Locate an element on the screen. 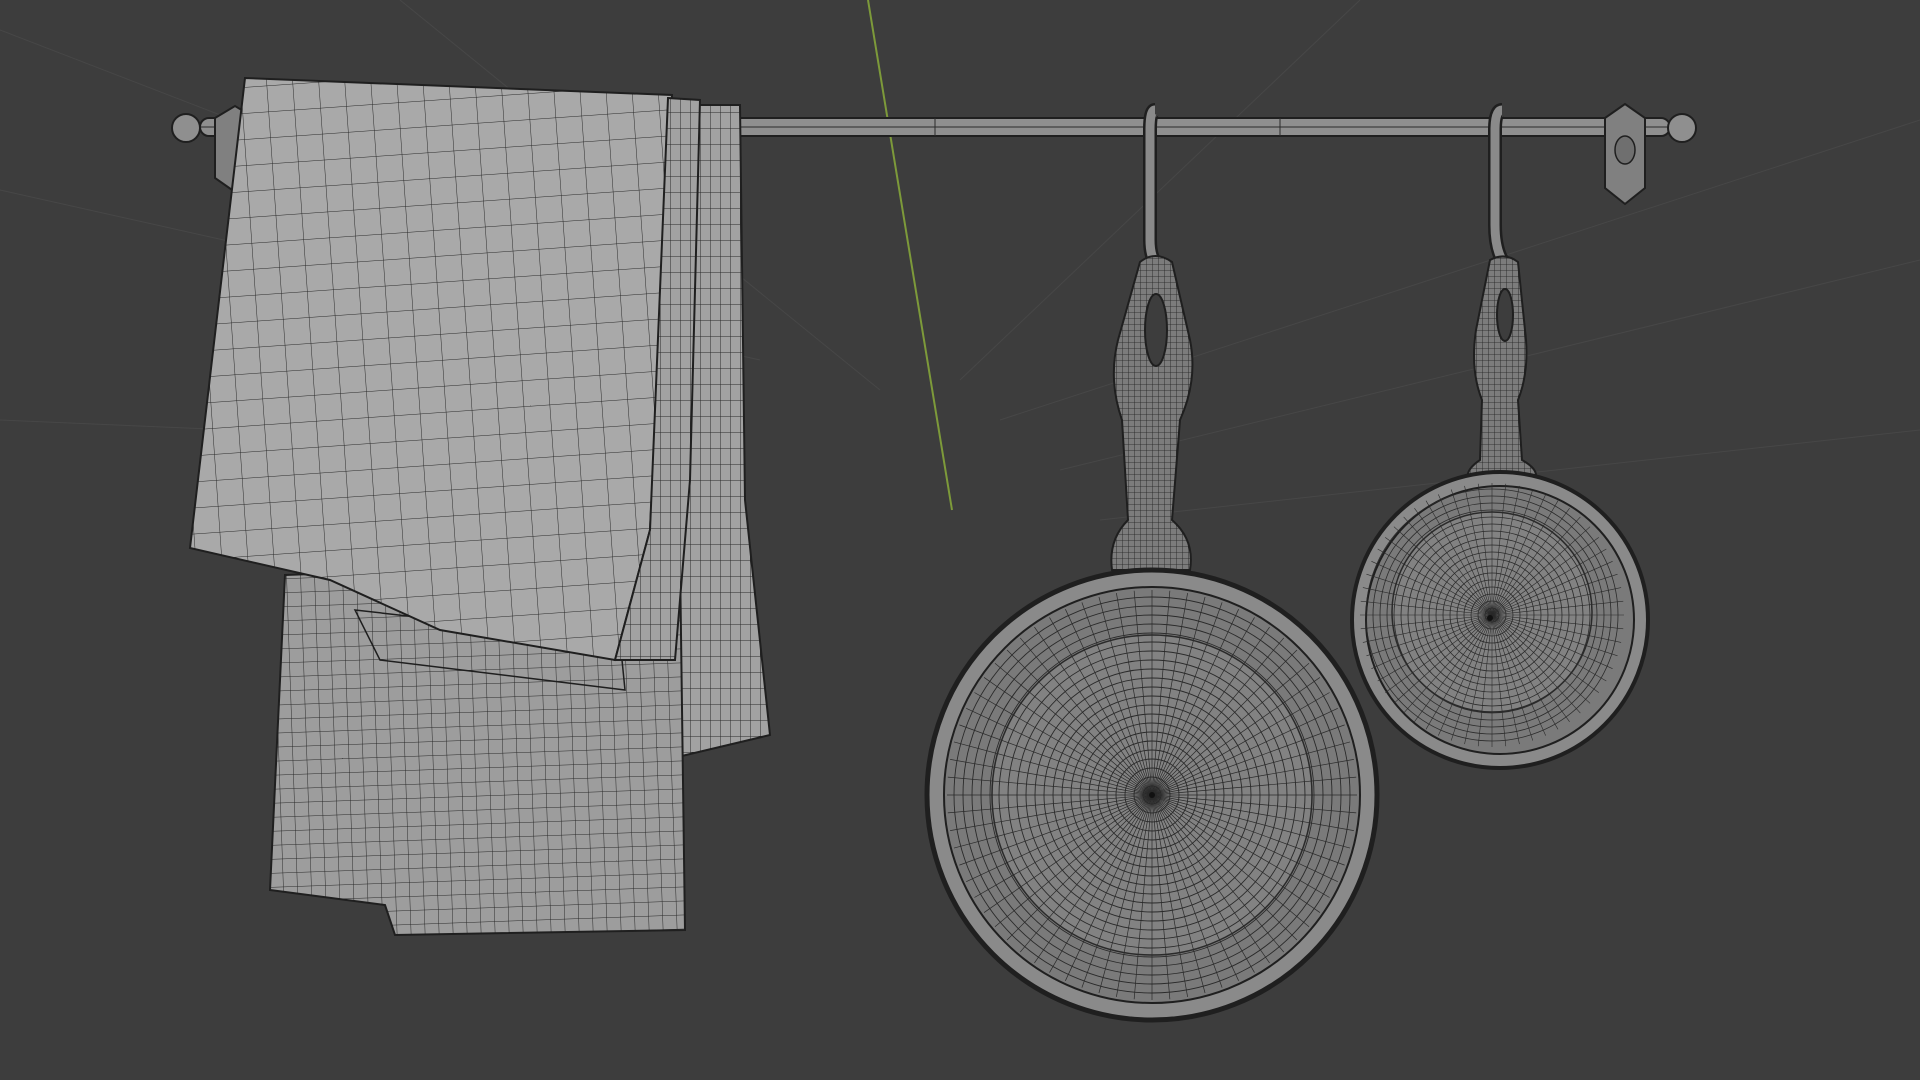 The width and height of the screenshot is (1920, 1080). y-axis-line is located at coordinates (910, 255).